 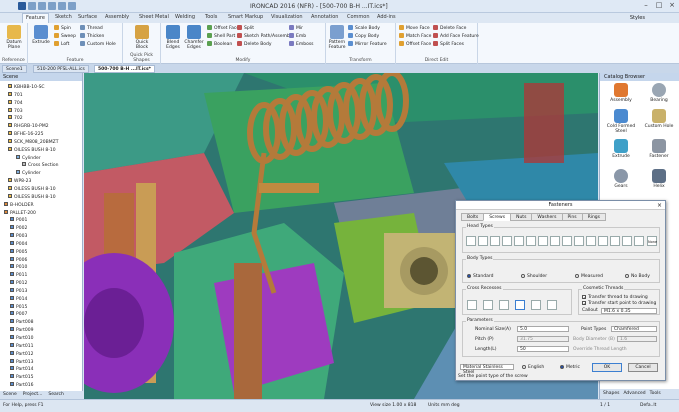 What do you see at coordinates (124, 69) in the screenshot?
I see `doc-tab-active: 500-700 B-H ...IT.ics*` at bounding box center [124, 69].